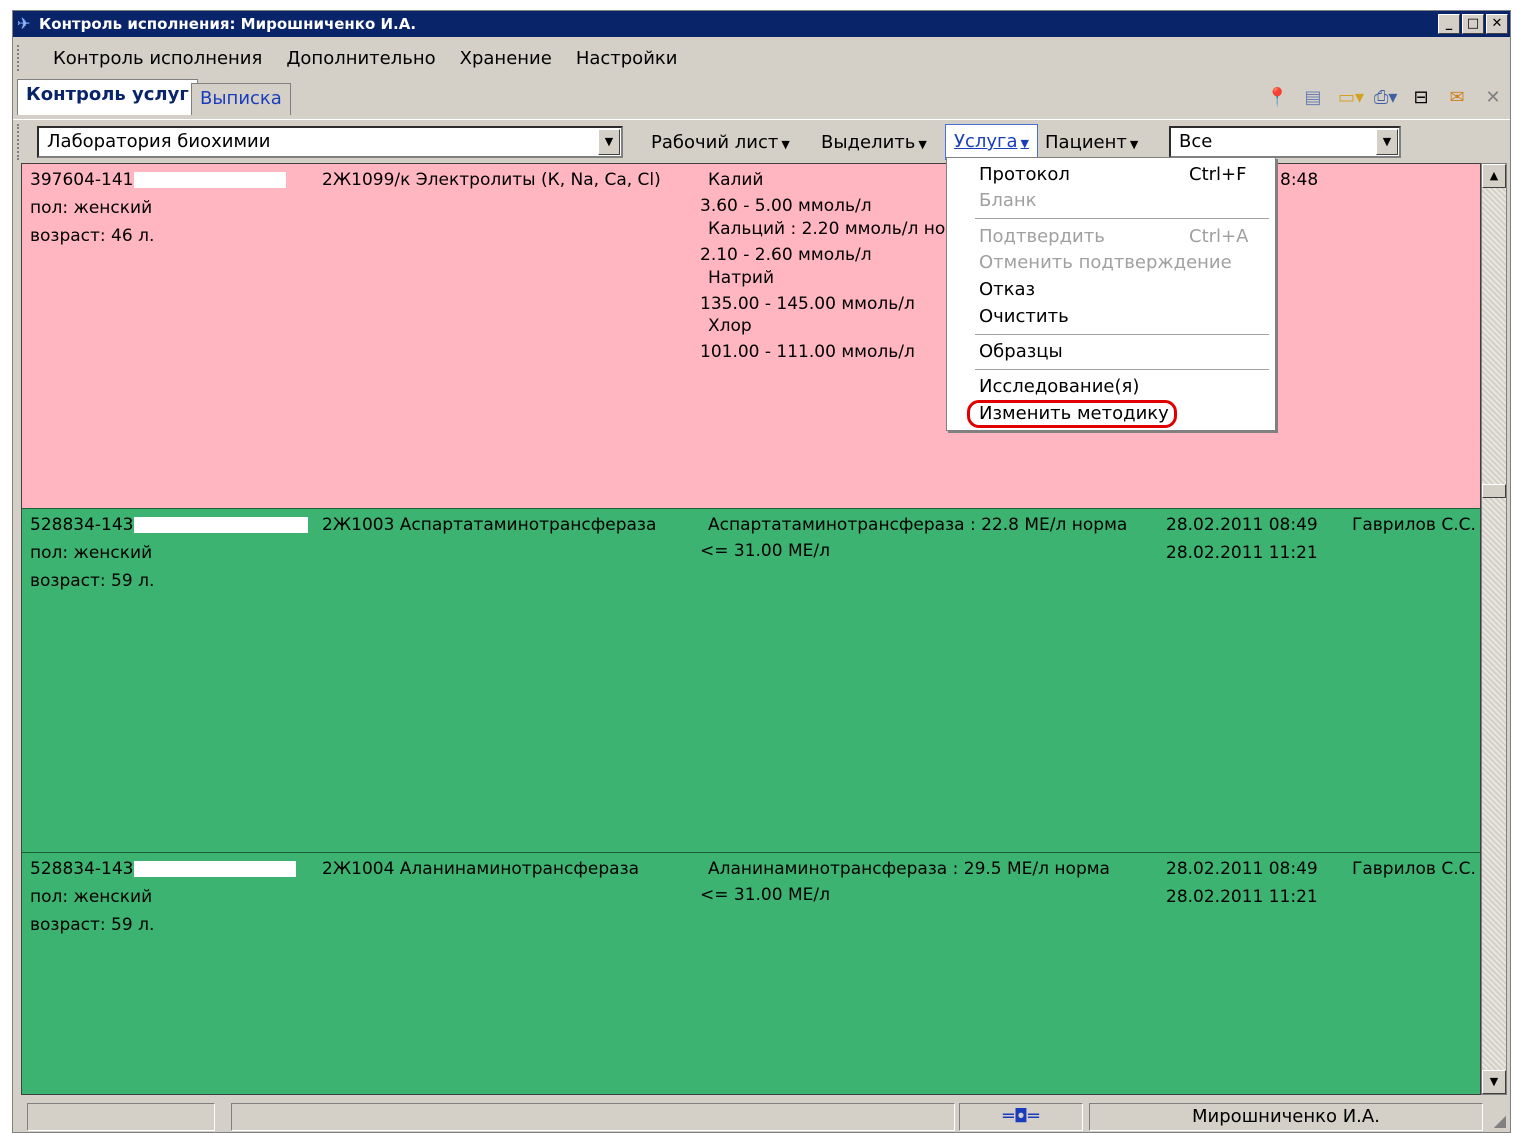 Image resolution: width=1515 pixels, height=1133 pixels. I want to click on menu-additional: Дополнительно, so click(360, 58).